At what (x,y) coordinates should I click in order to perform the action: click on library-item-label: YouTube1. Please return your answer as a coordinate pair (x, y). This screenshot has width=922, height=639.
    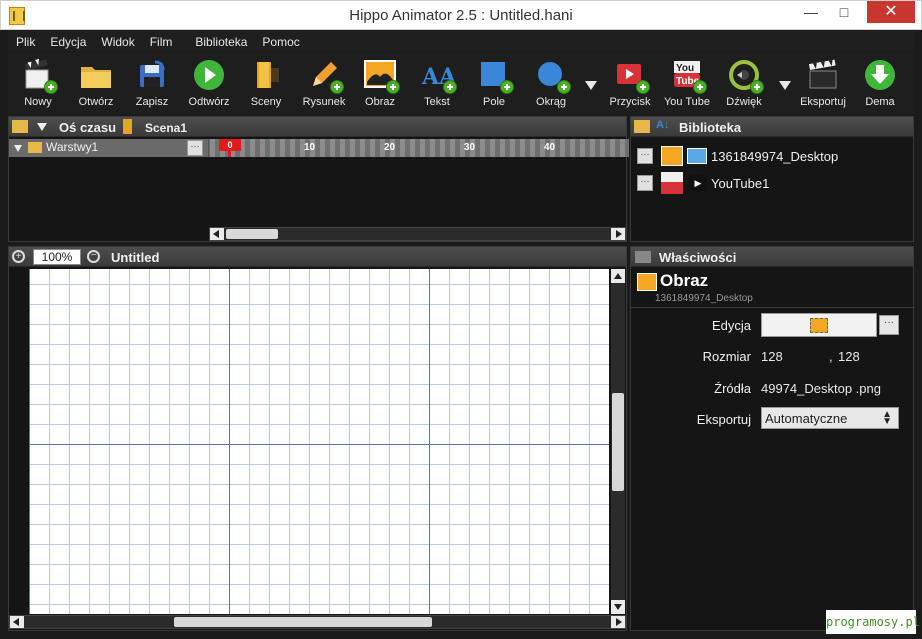
    Looking at the image, I should click on (740, 183).